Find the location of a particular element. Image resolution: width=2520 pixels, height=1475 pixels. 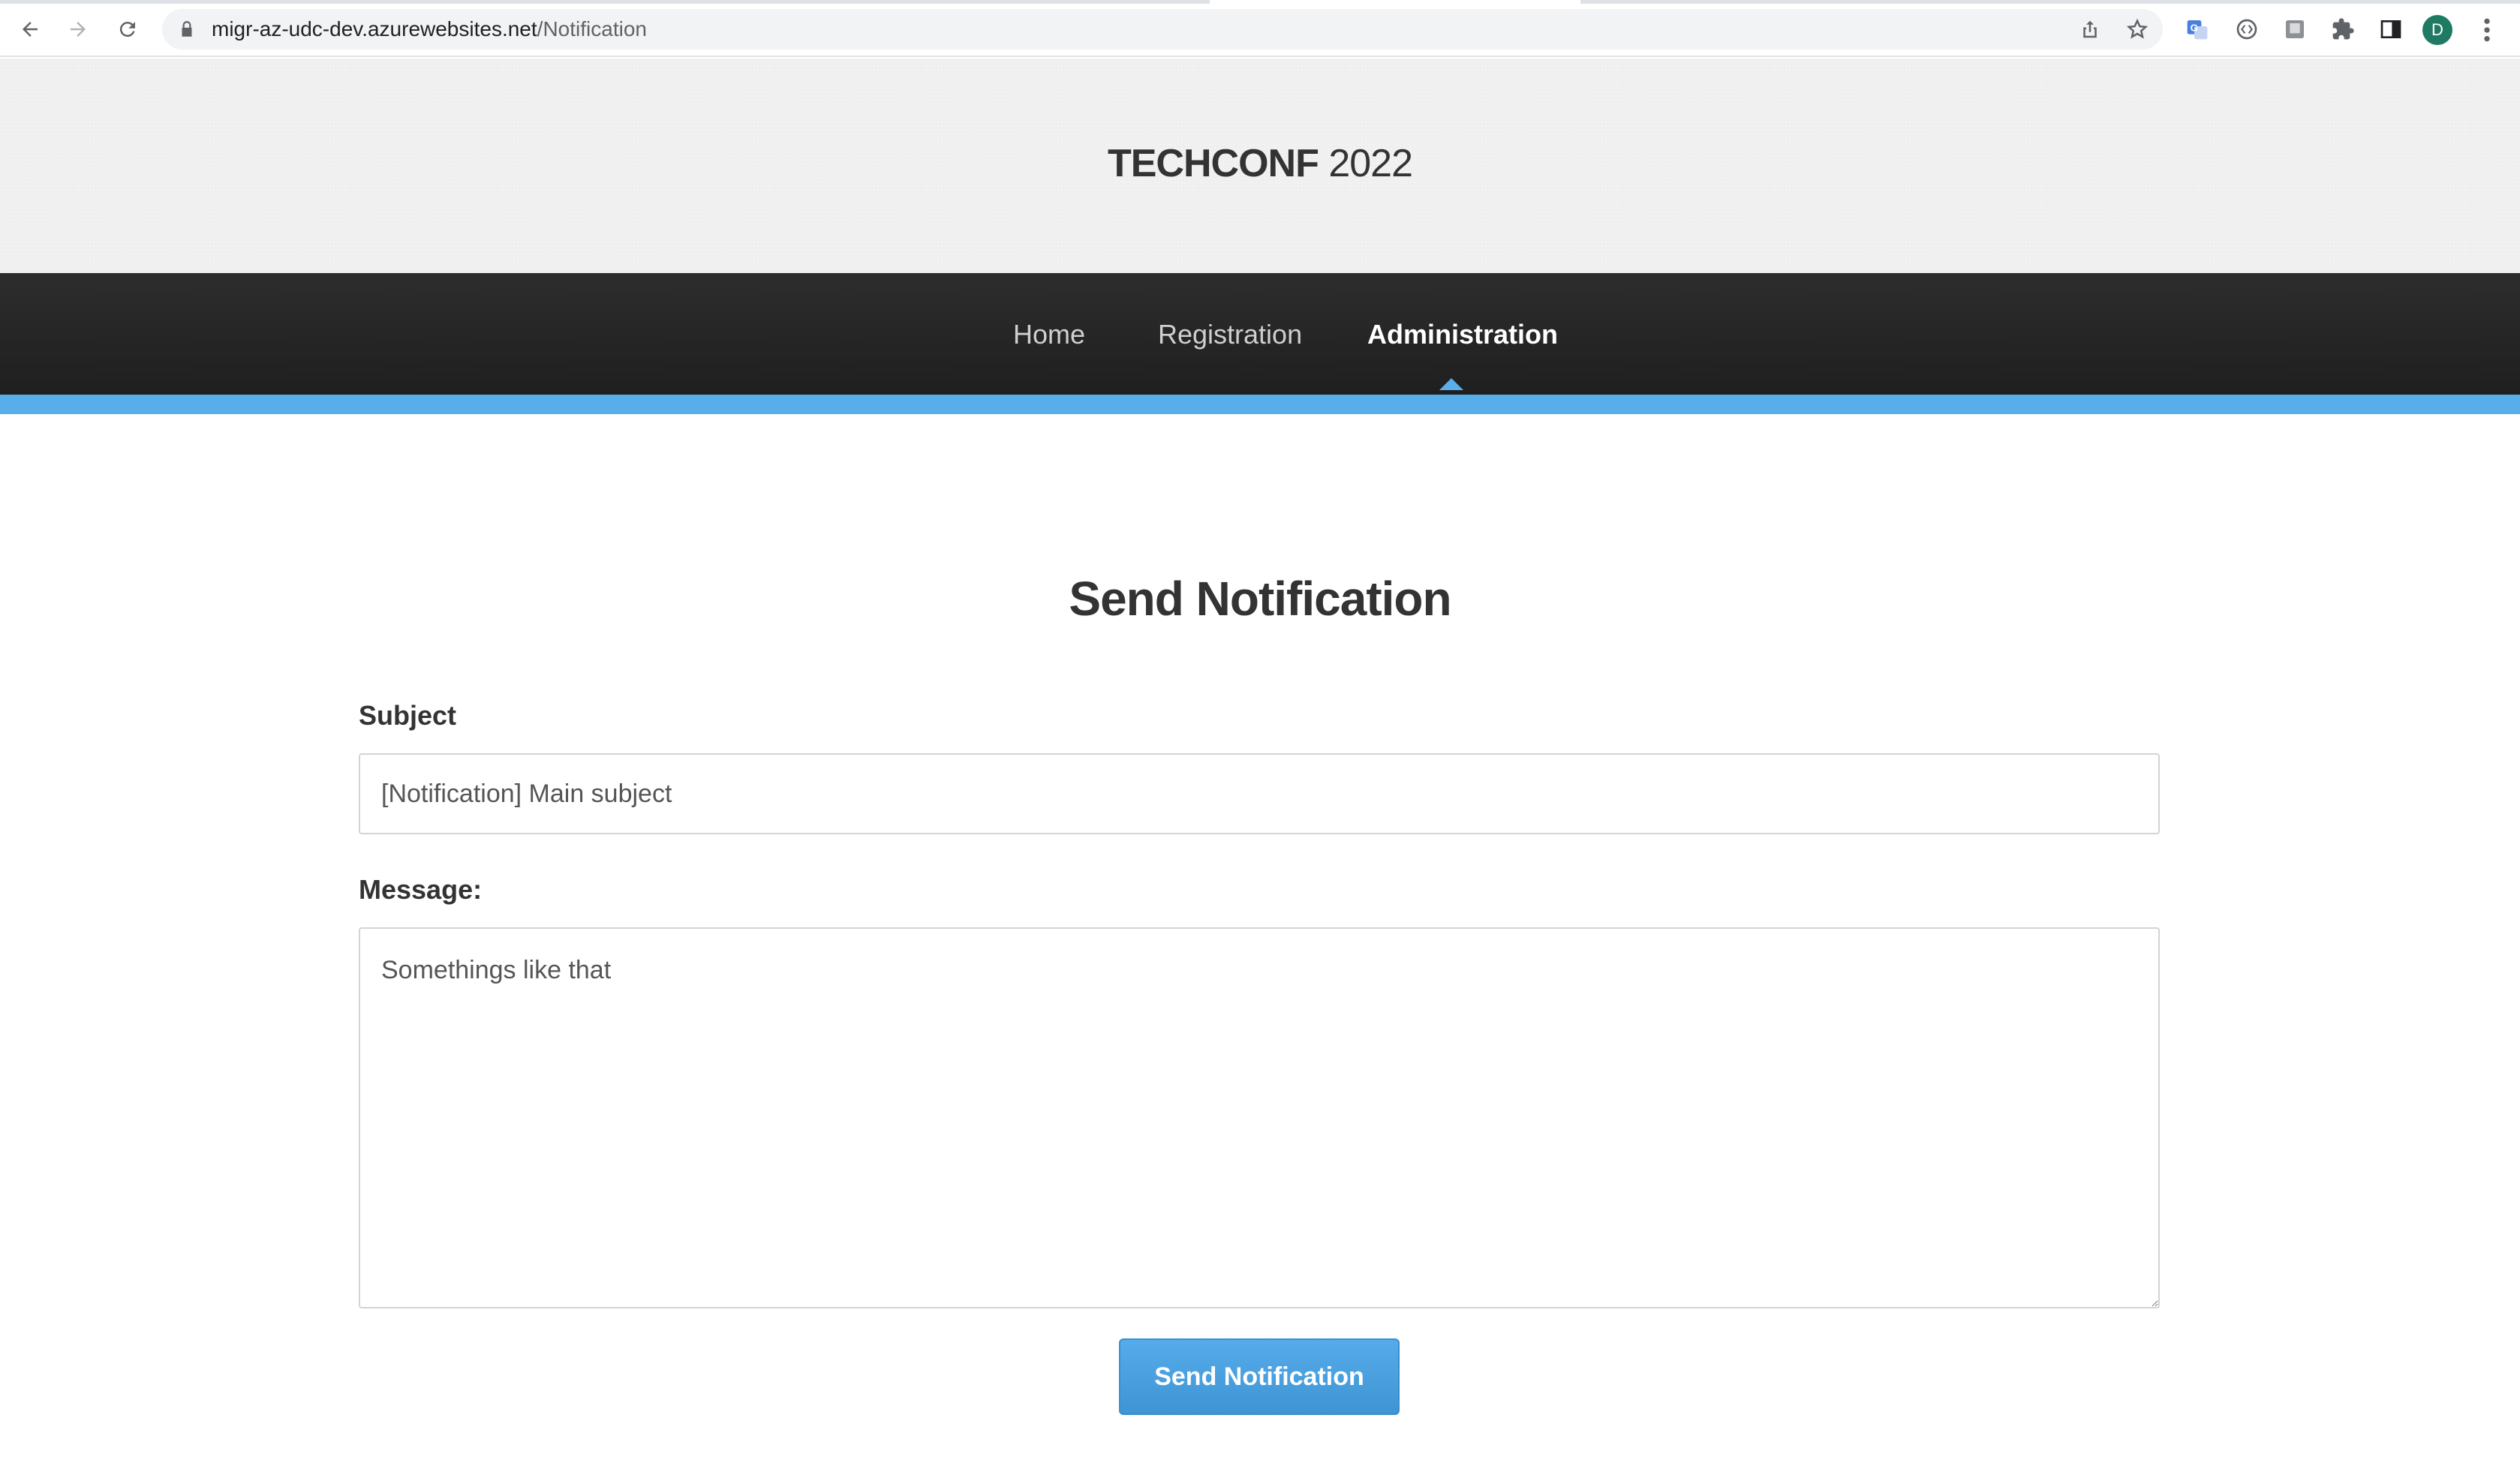

forward-button is located at coordinates (78, 29).